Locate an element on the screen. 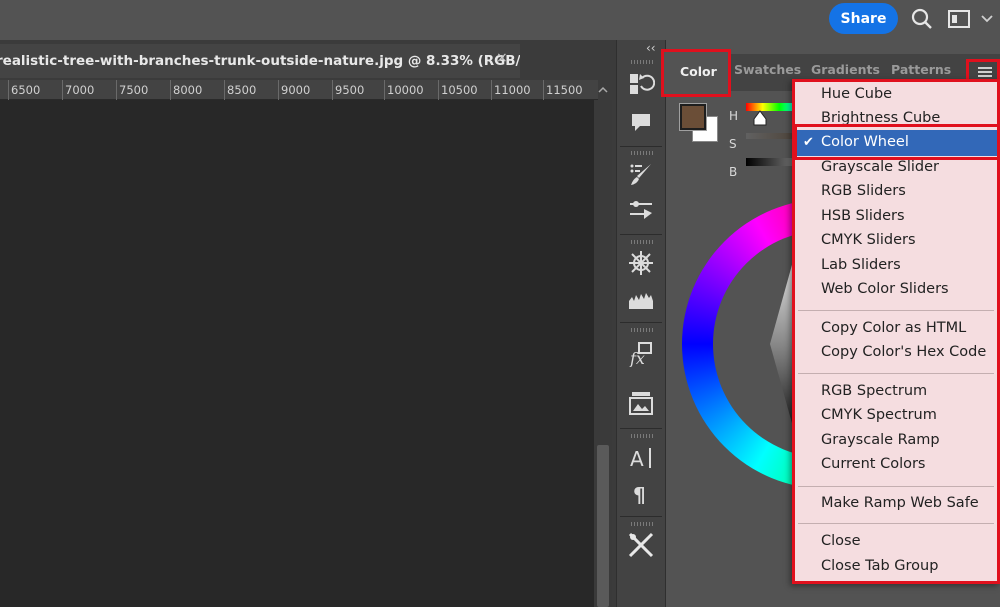  menu-item-rgb-sliders: RGB Sliders is located at coordinates (863, 191).